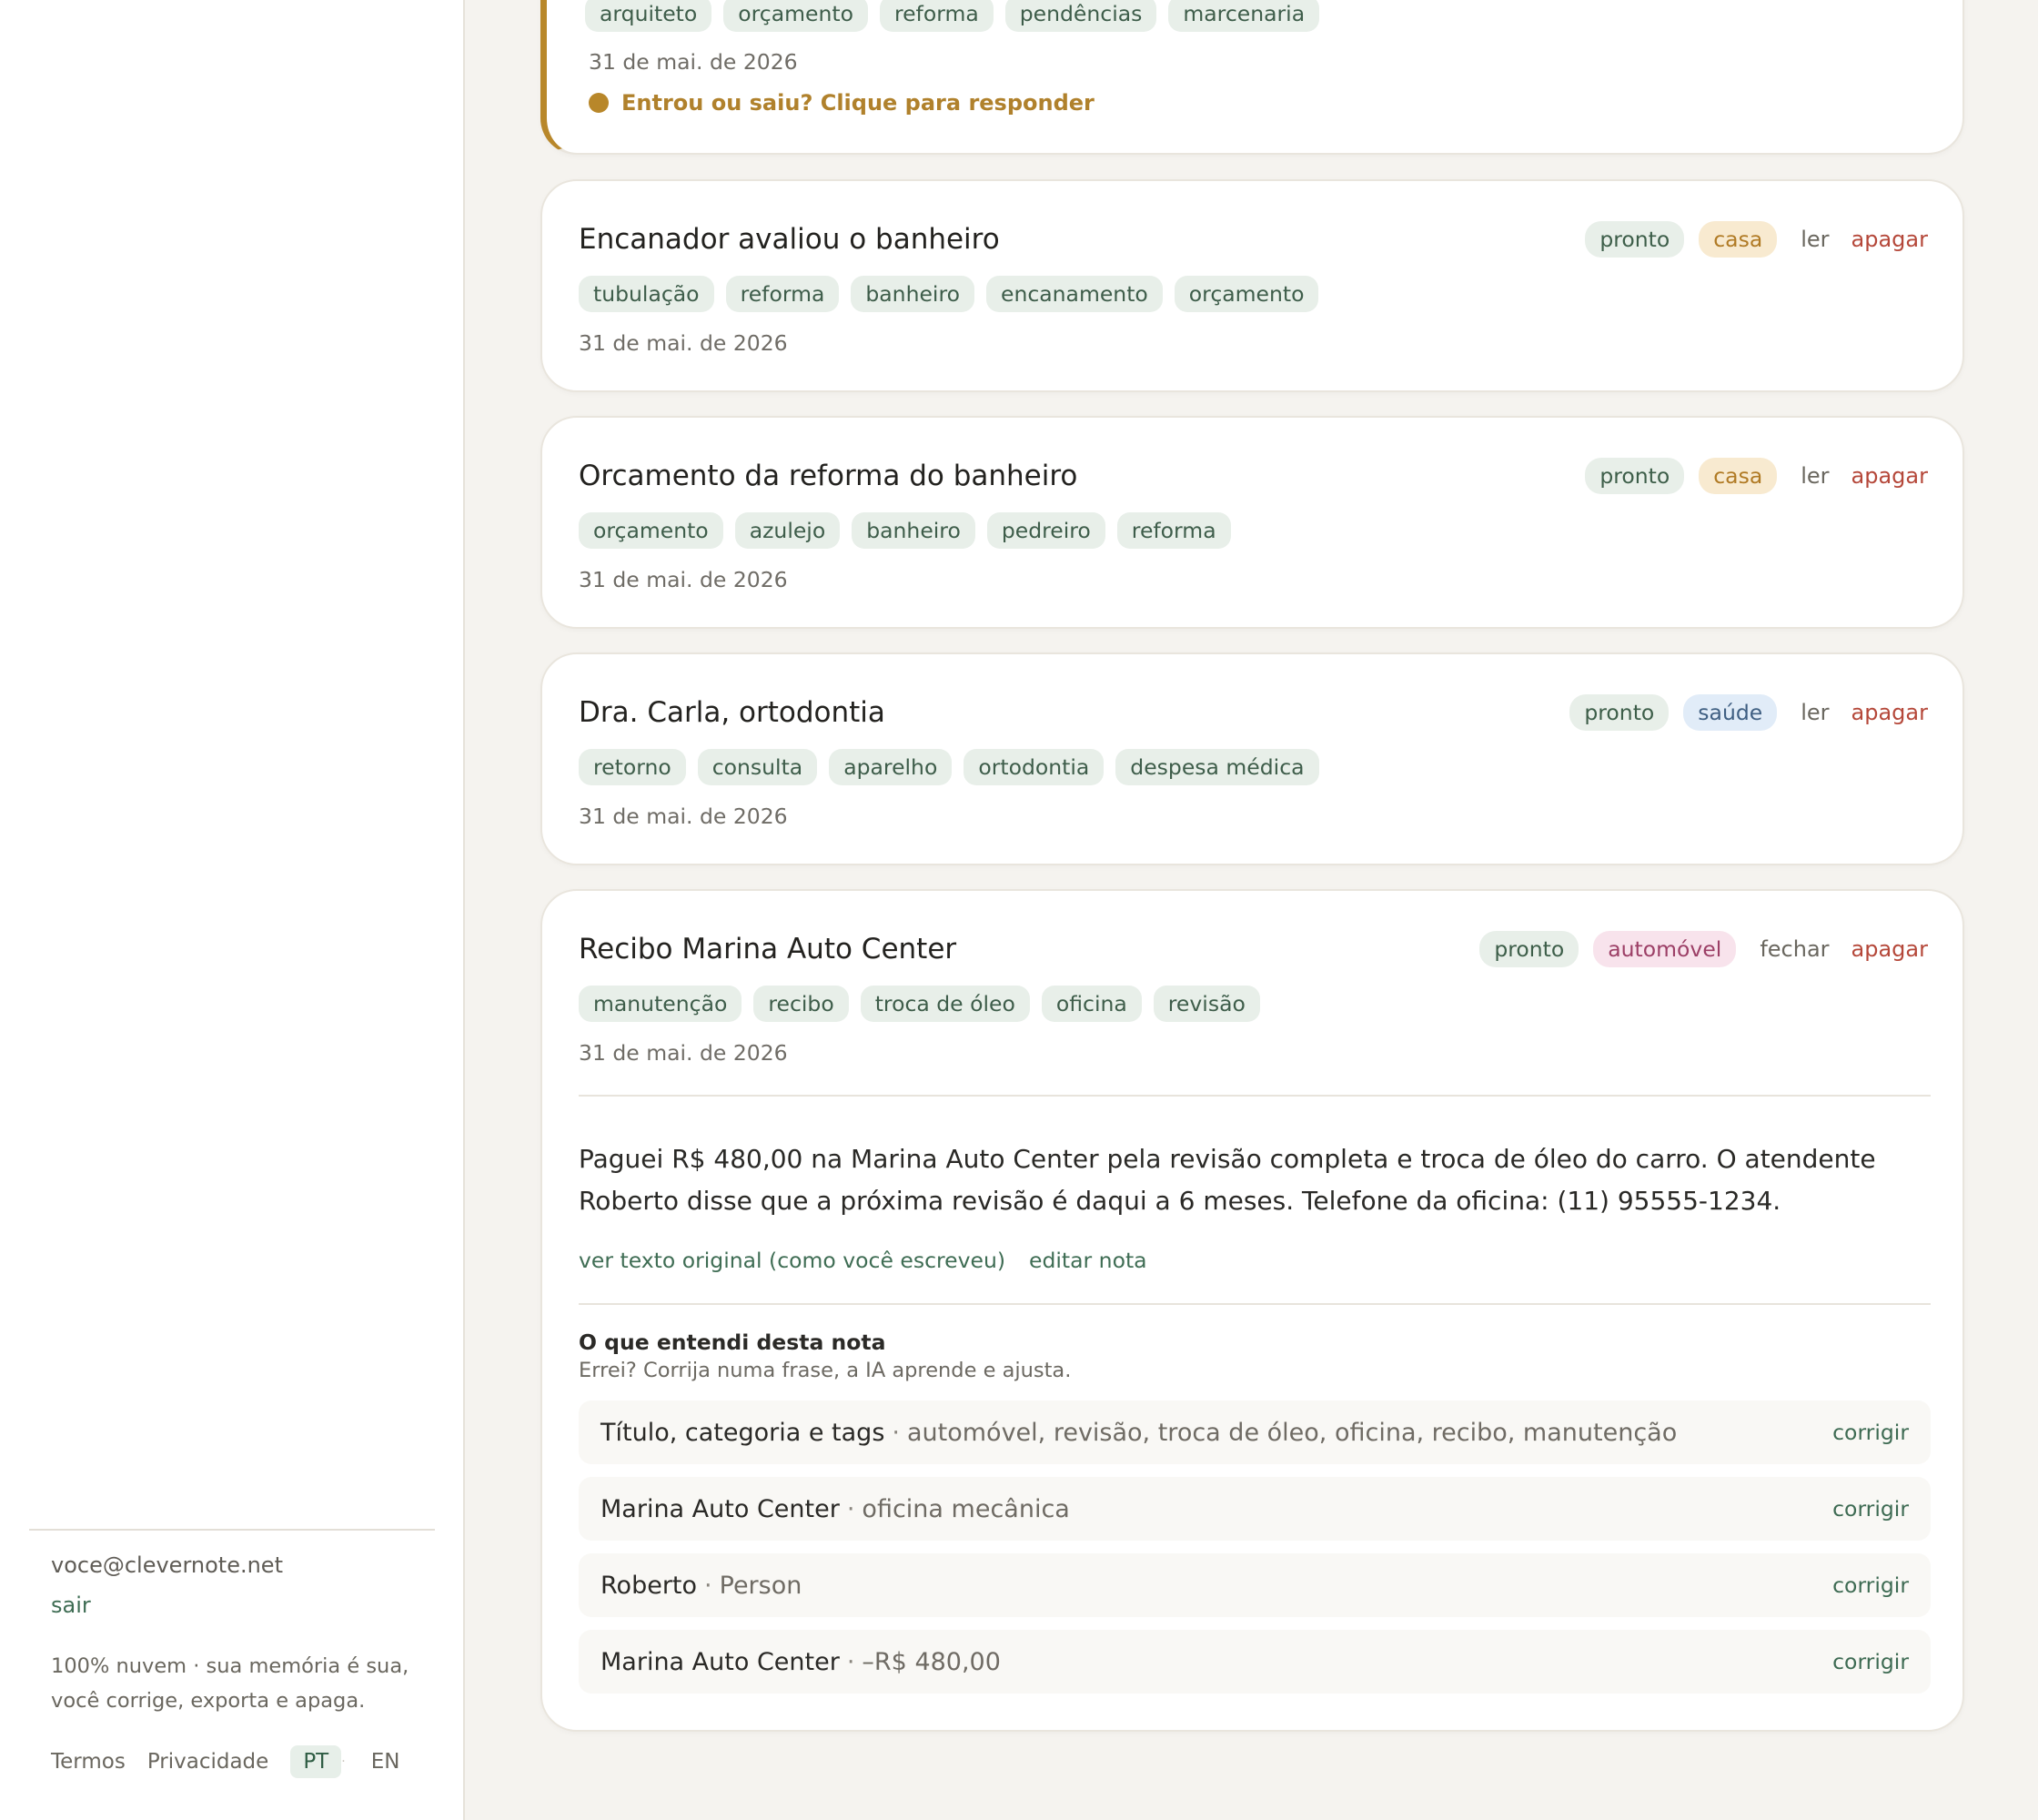  I want to click on signout-link: sair, so click(71, 1605).